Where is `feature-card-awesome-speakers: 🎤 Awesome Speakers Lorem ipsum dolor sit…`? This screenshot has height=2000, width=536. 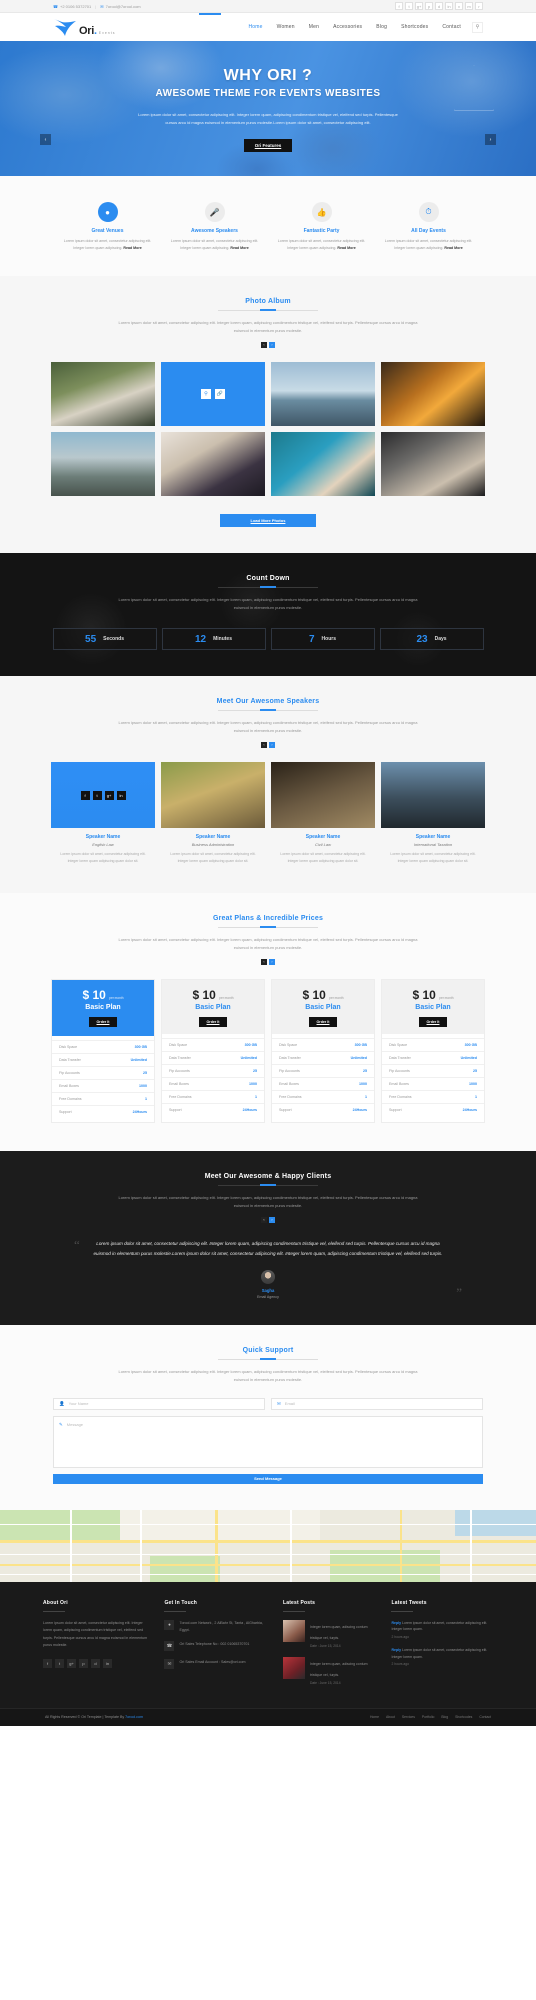 feature-card-awesome-speakers: 🎤 Awesome Speakers Lorem ipsum dolor sit… is located at coordinates (214, 227).